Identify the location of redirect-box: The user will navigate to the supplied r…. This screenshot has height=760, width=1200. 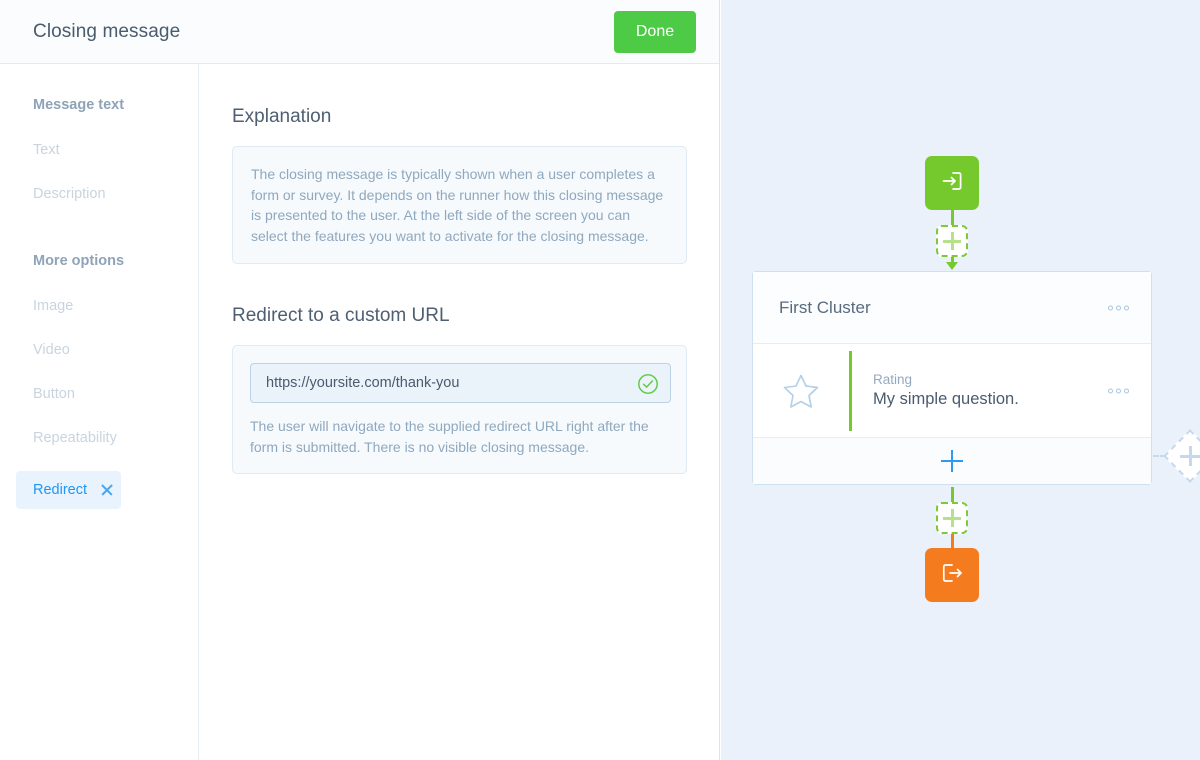
(479, 409).